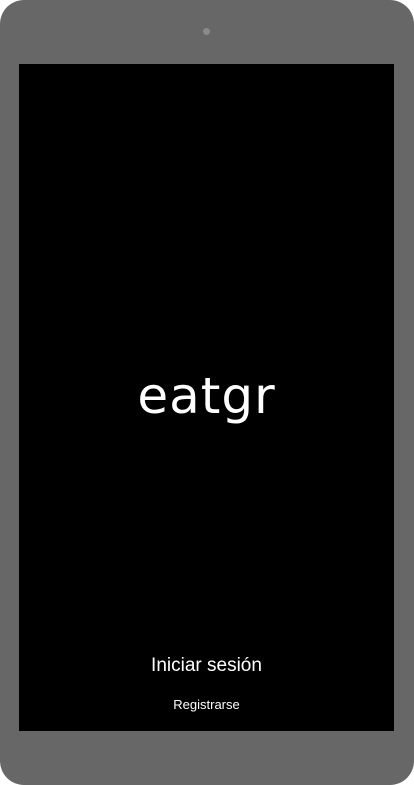 This screenshot has height=785, width=414. Describe the element at coordinates (206, 705) in the screenshot. I see `register-link: Registrarse` at that location.